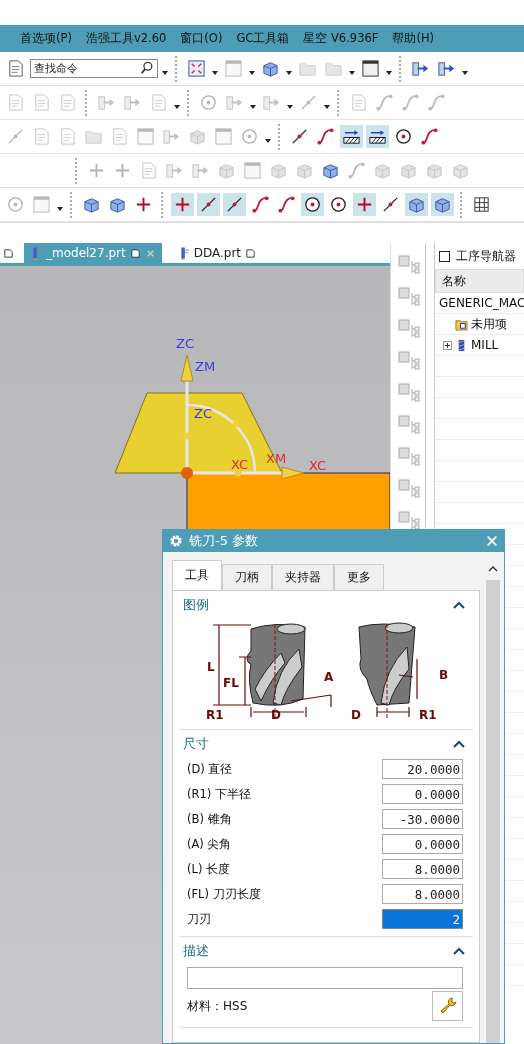 The width and height of the screenshot is (524, 1044). Describe the element at coordinates (444, 256) in the screenshot. I see `checkbox` at that location.